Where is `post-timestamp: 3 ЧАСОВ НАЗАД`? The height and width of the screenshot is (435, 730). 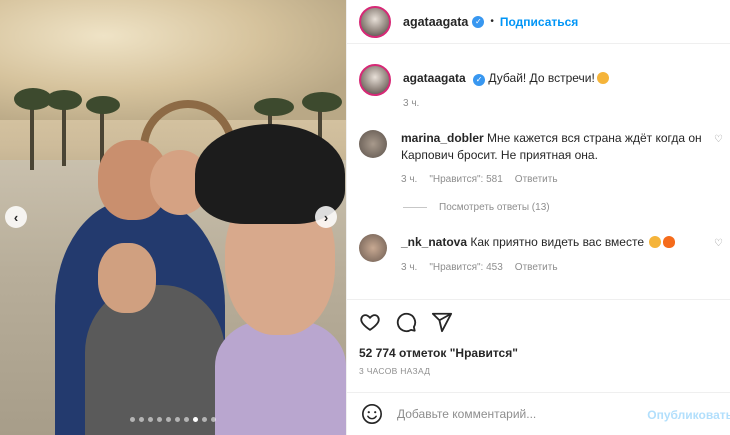 post-timestamp: 3 ЧАСОВ НАЗАД is located at coordinates (395, 371).